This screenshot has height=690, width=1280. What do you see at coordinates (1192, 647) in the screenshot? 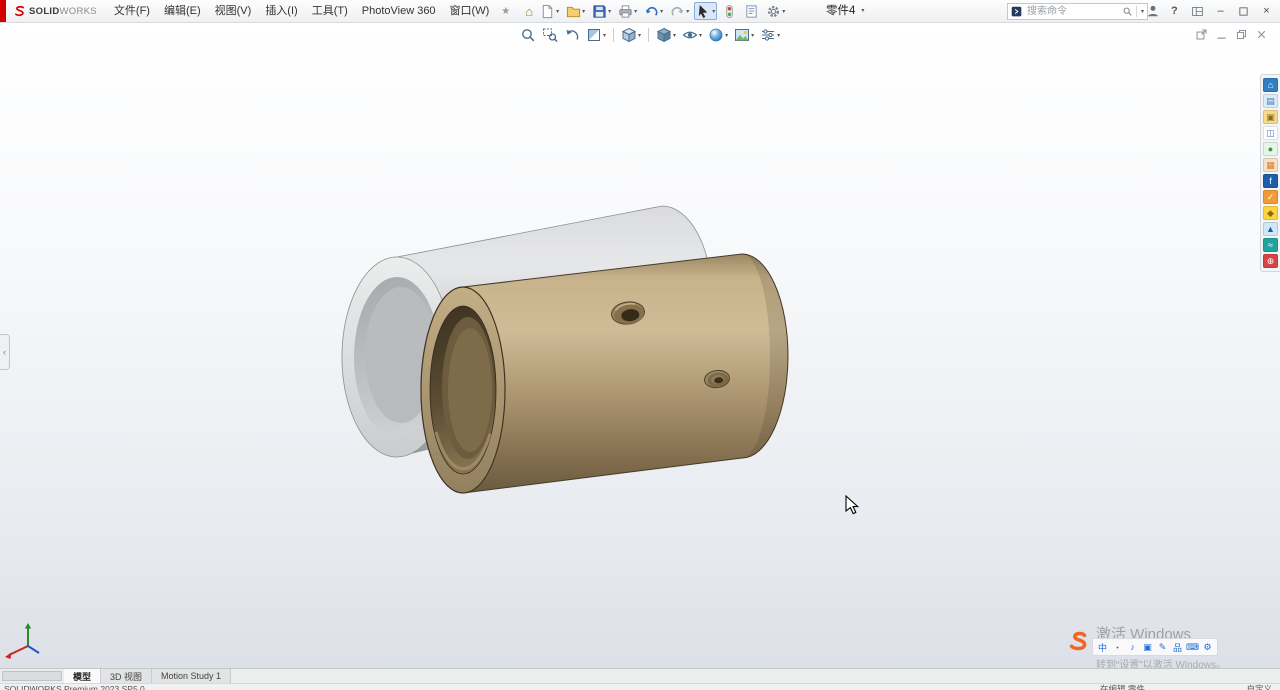
I see `ime-keyboard-icon: ⌨` at bounding box center [1192, 647].